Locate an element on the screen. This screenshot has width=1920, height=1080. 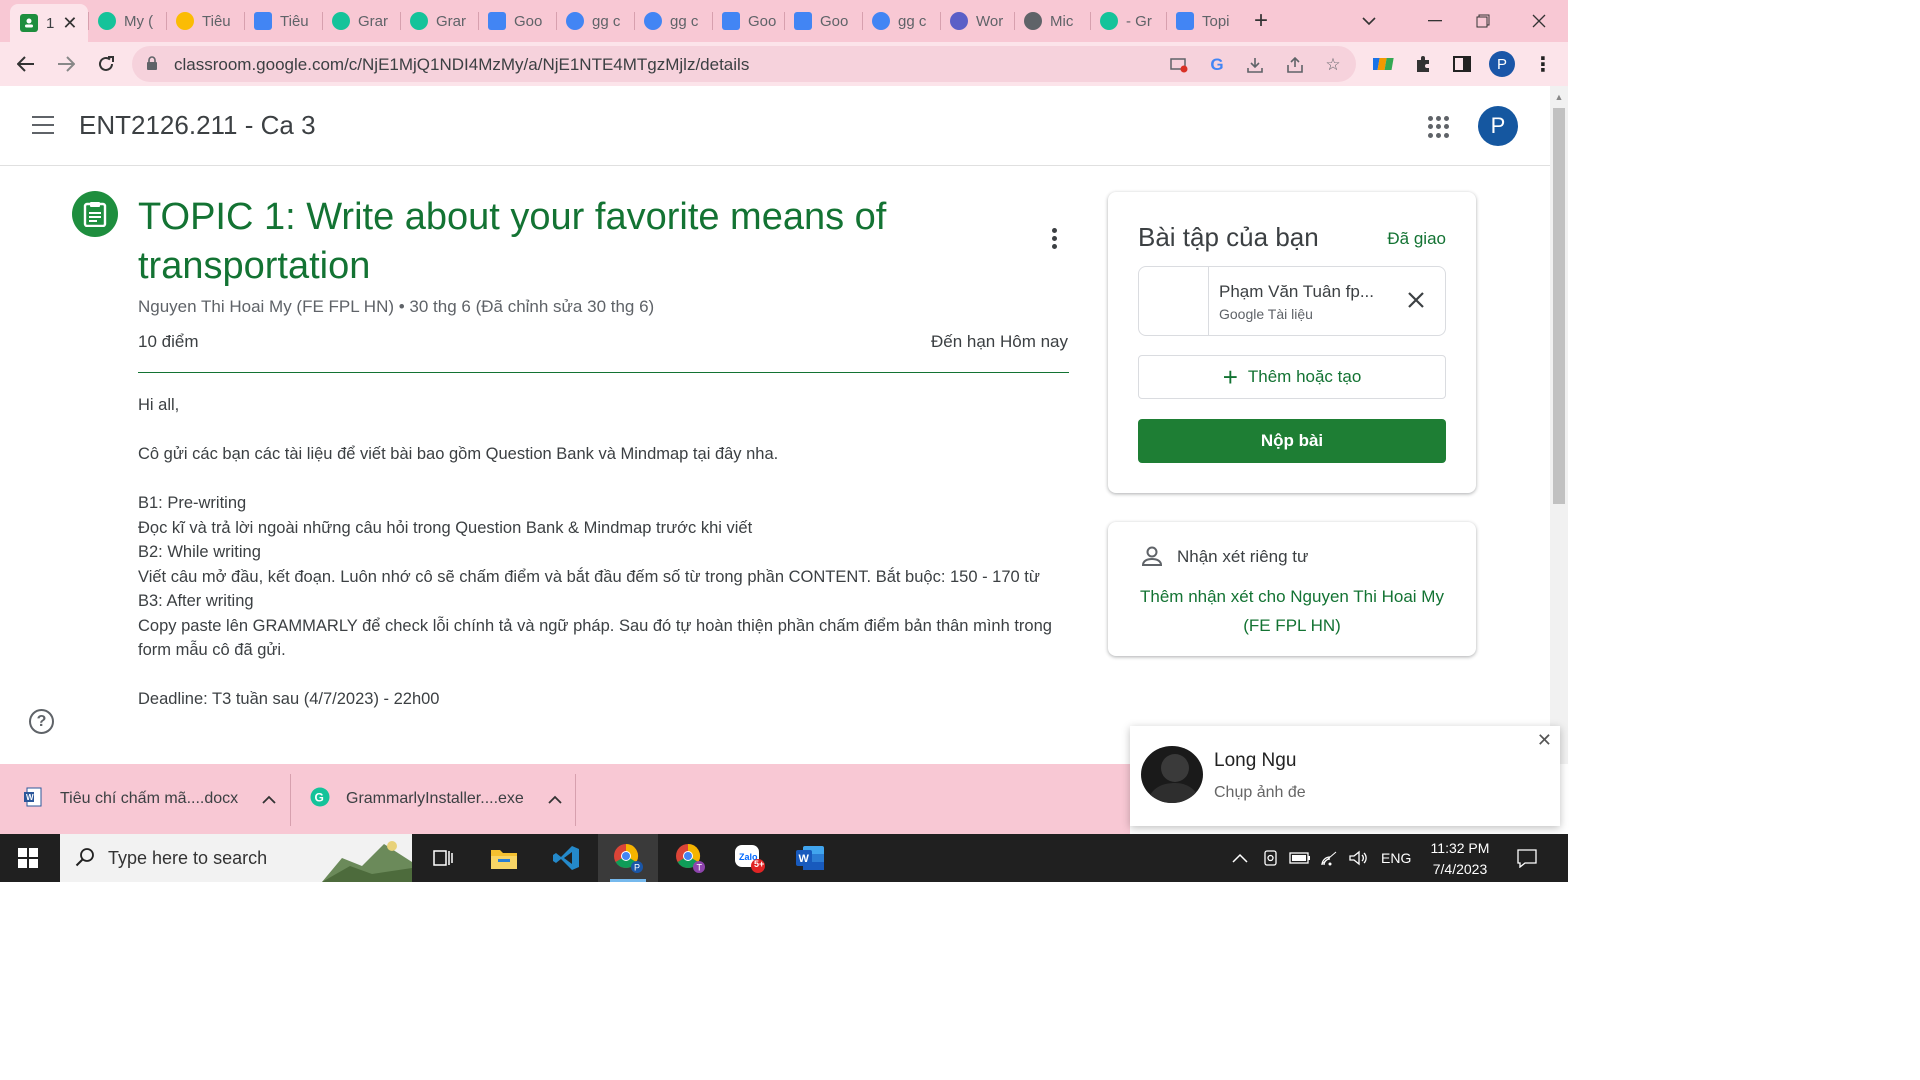
download-file-name: GrammarlyInstaller....exe is located at coordinates (435, 799).